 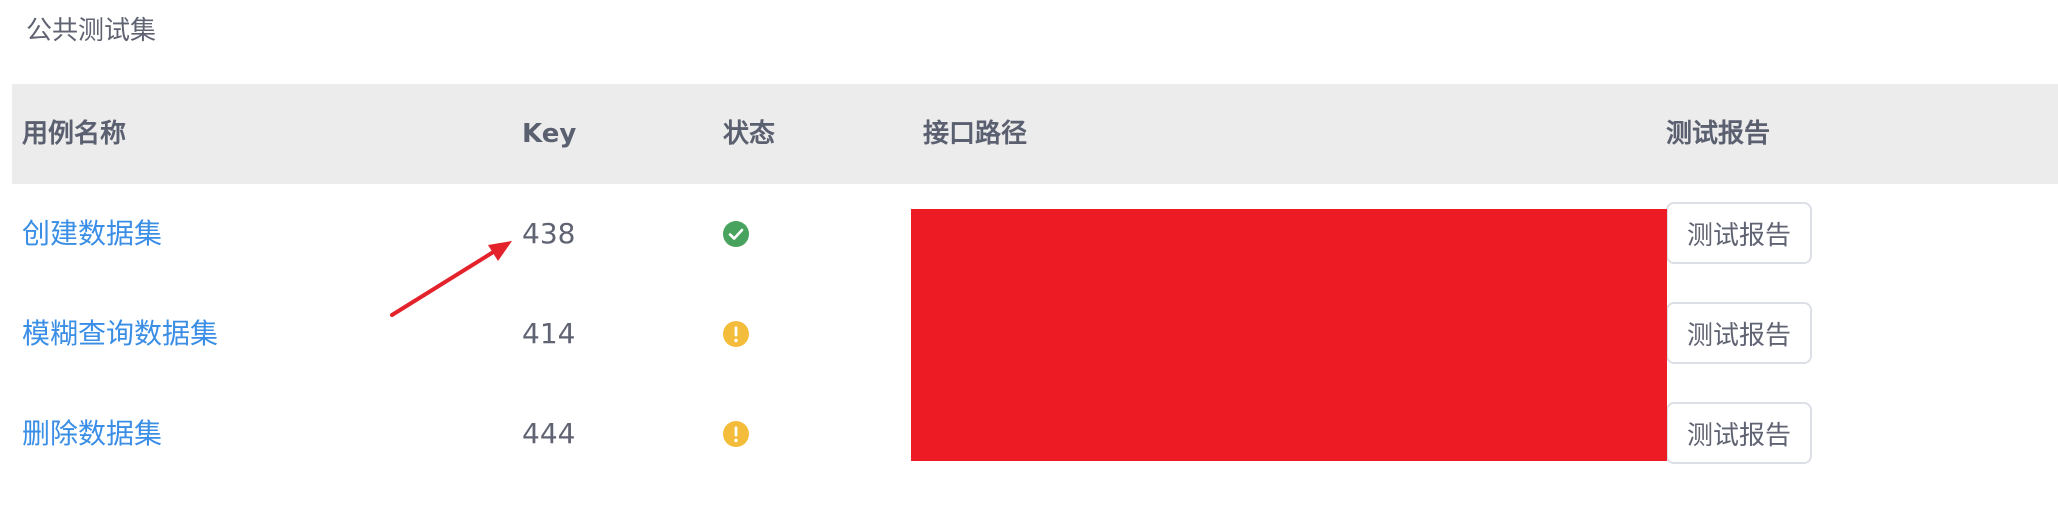 I want to click on case-name-link: 删除数据集, so click(x=92, y=434).